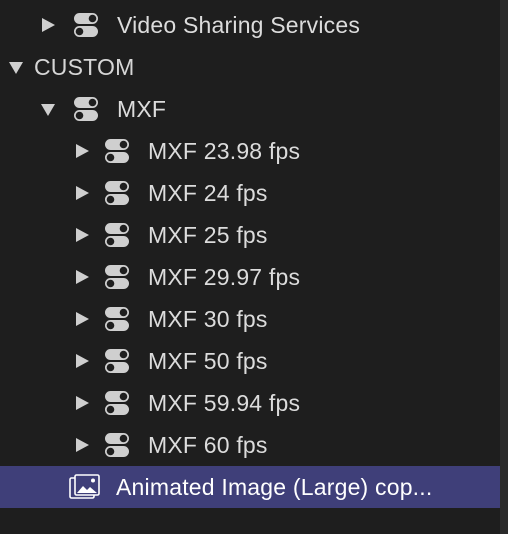 Image resolution: width=508 pixels, height=534 pixels. What do you see at coordinates (208, 193) in the screenshot?
I see `tree-row-label: MXF 24 fps` at bounding box center [208, 193].